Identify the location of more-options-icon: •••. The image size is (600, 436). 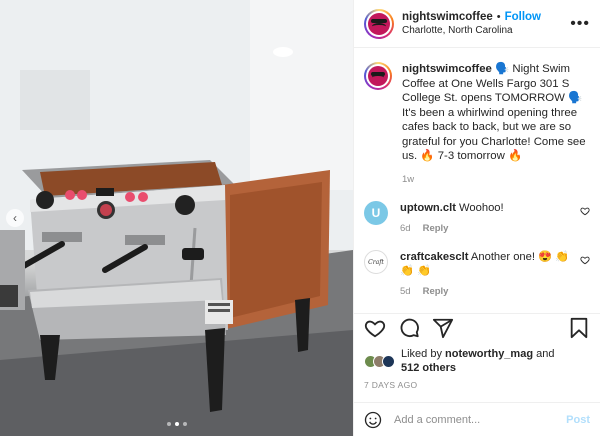
(580, 24).